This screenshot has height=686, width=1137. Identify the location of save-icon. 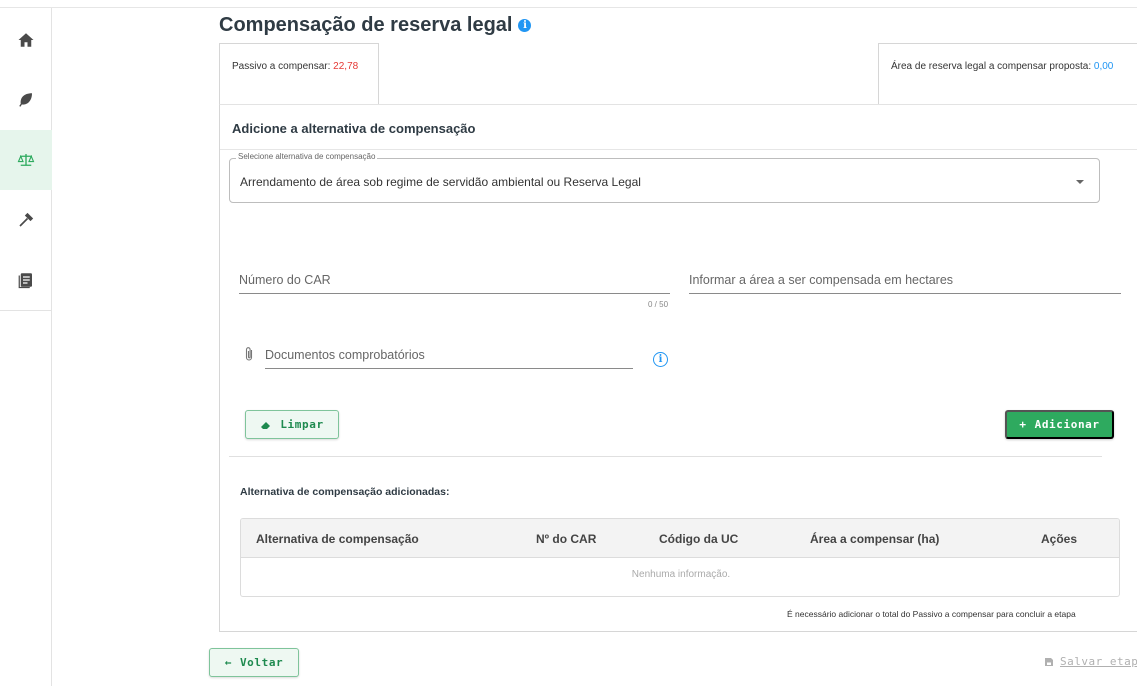
(1049, 661).